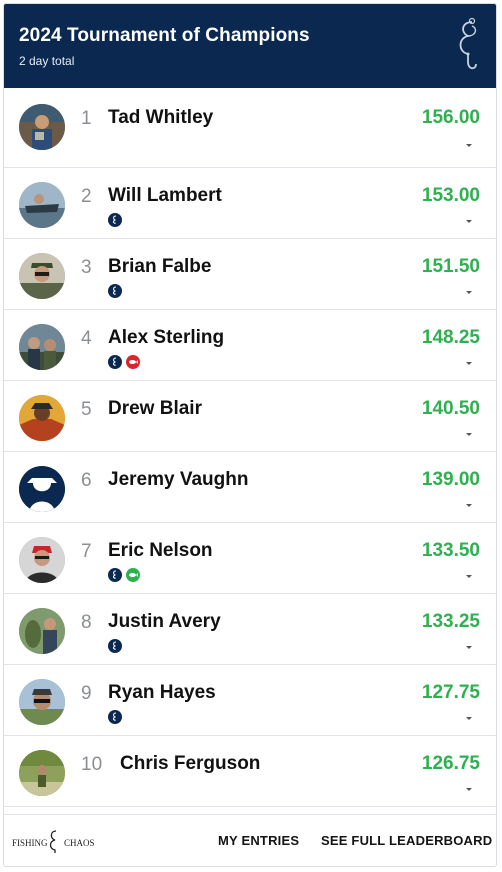 The width and height of the screenshot is (502, 872). I want to click on leaderboard-row: 3 Brian Falbe 151.50, so click(250, 274).